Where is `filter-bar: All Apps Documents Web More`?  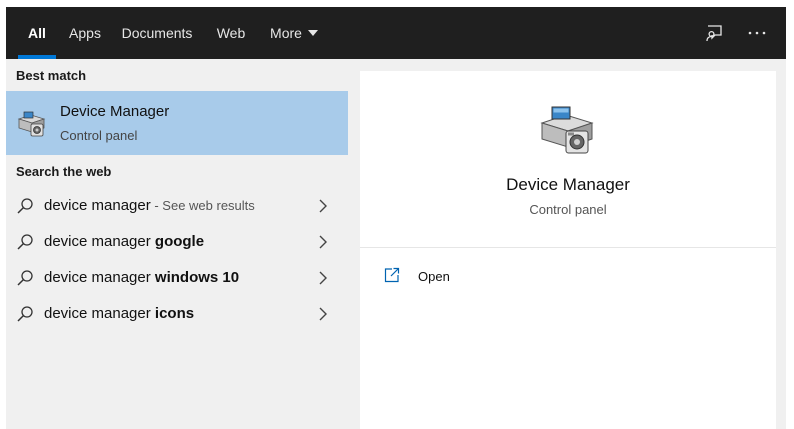 filter-bar: All Apps Documents Web More is located at coordinates (396, 33).